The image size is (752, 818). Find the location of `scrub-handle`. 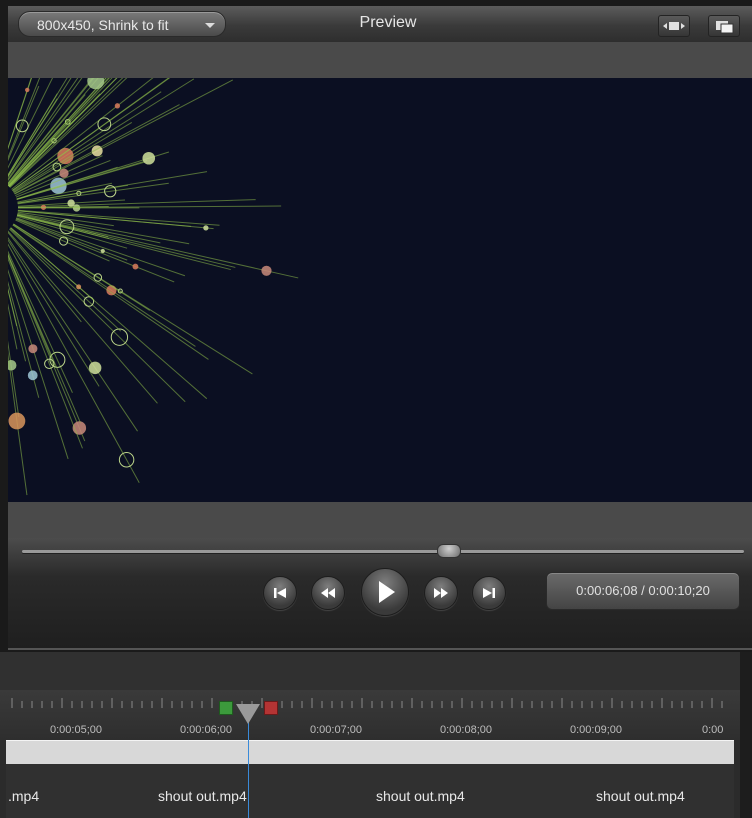

scrub-handle is located at coordinates (448, 551).